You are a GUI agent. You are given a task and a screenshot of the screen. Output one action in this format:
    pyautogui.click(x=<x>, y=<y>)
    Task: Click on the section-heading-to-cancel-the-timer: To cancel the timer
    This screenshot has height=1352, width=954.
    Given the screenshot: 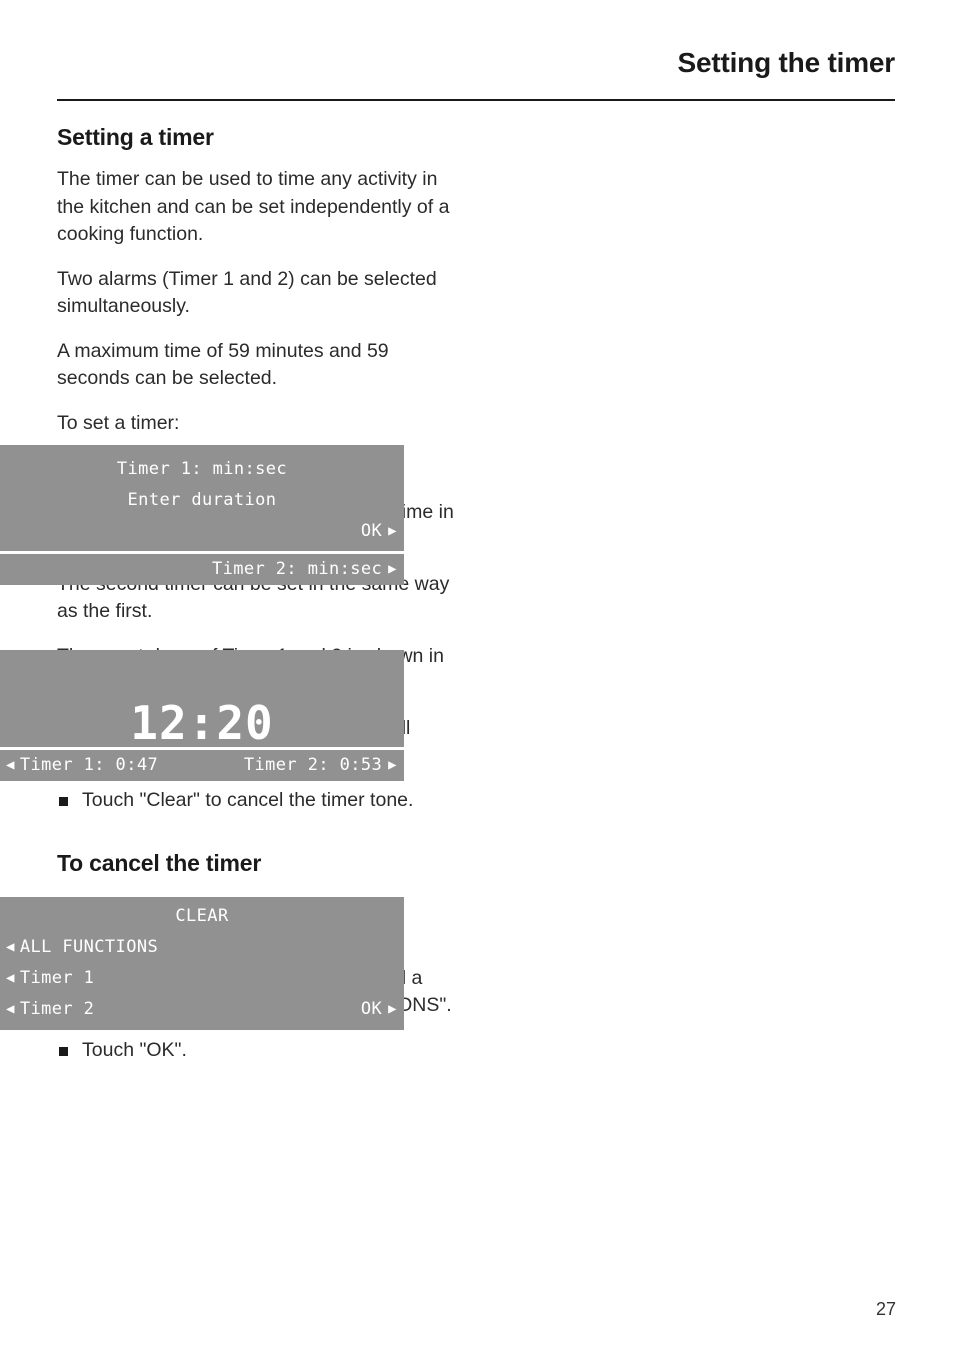 What is the action you would take?
    pyautogui.click(x=159, y=863)
    